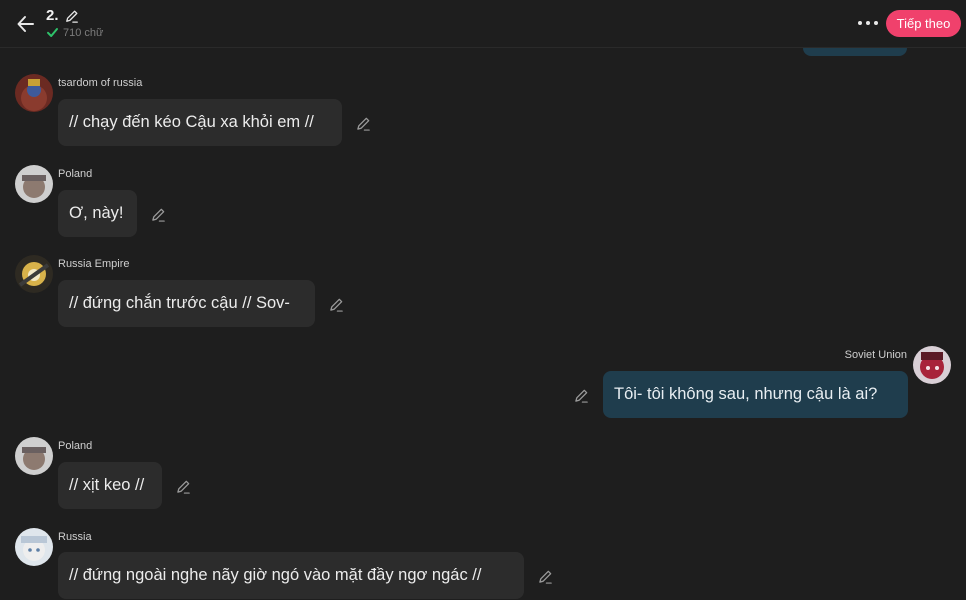  Describe the element at coordinates (52, 32) in the screenshot. I see `check-icon` at that location.